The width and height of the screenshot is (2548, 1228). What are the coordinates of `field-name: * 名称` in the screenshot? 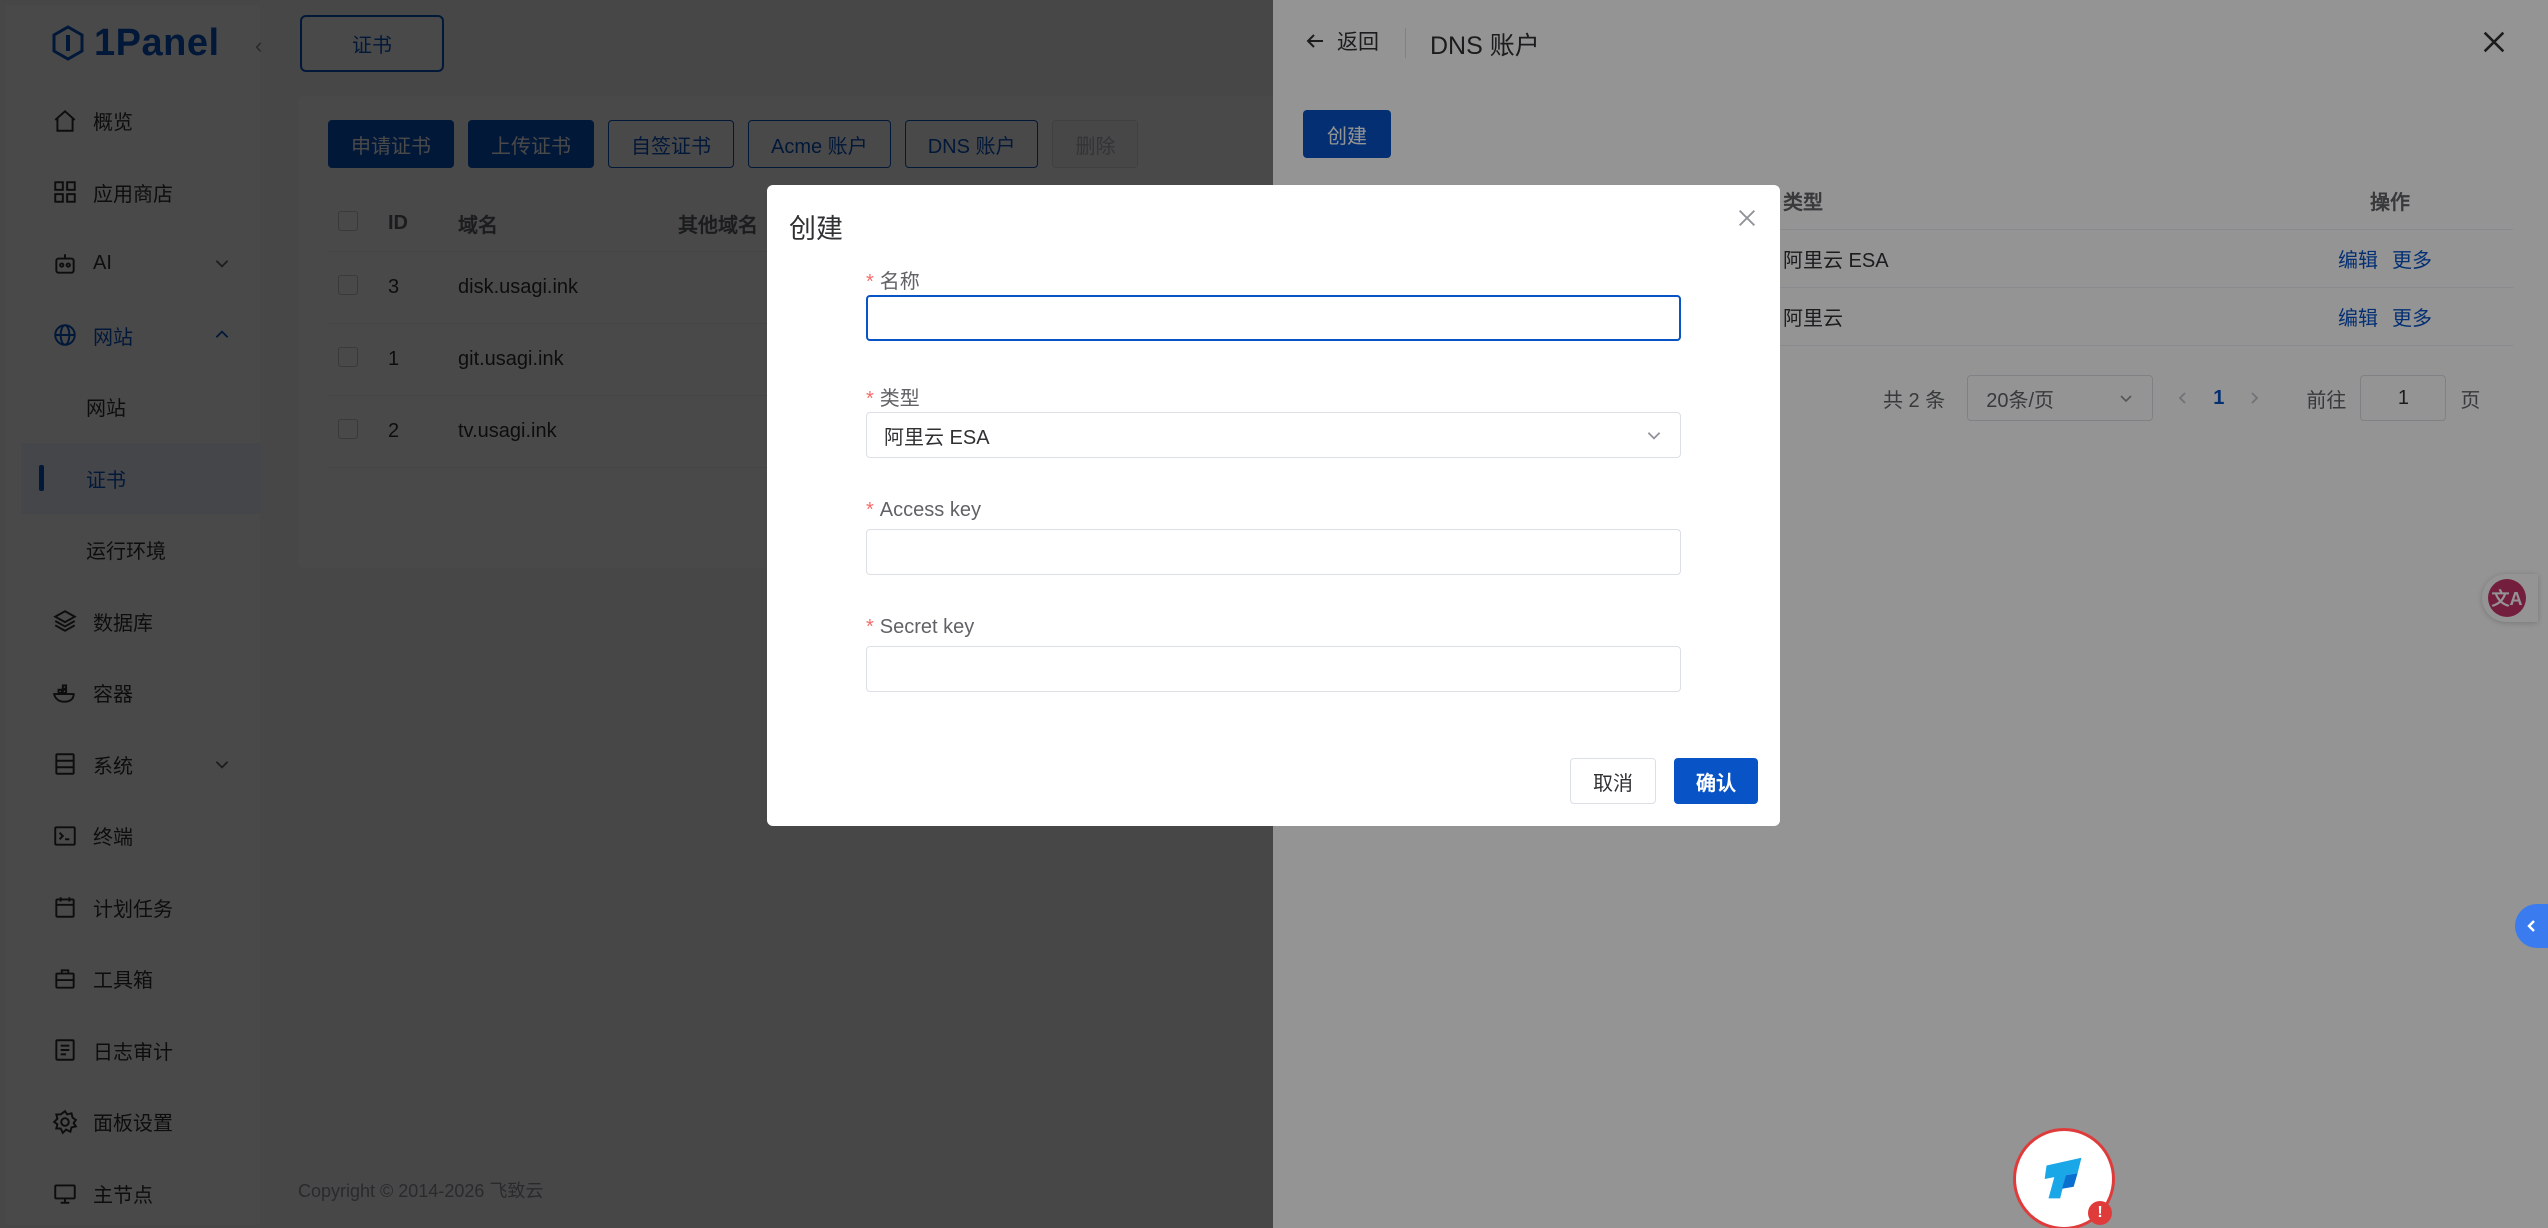 It's located at (1273, 323).